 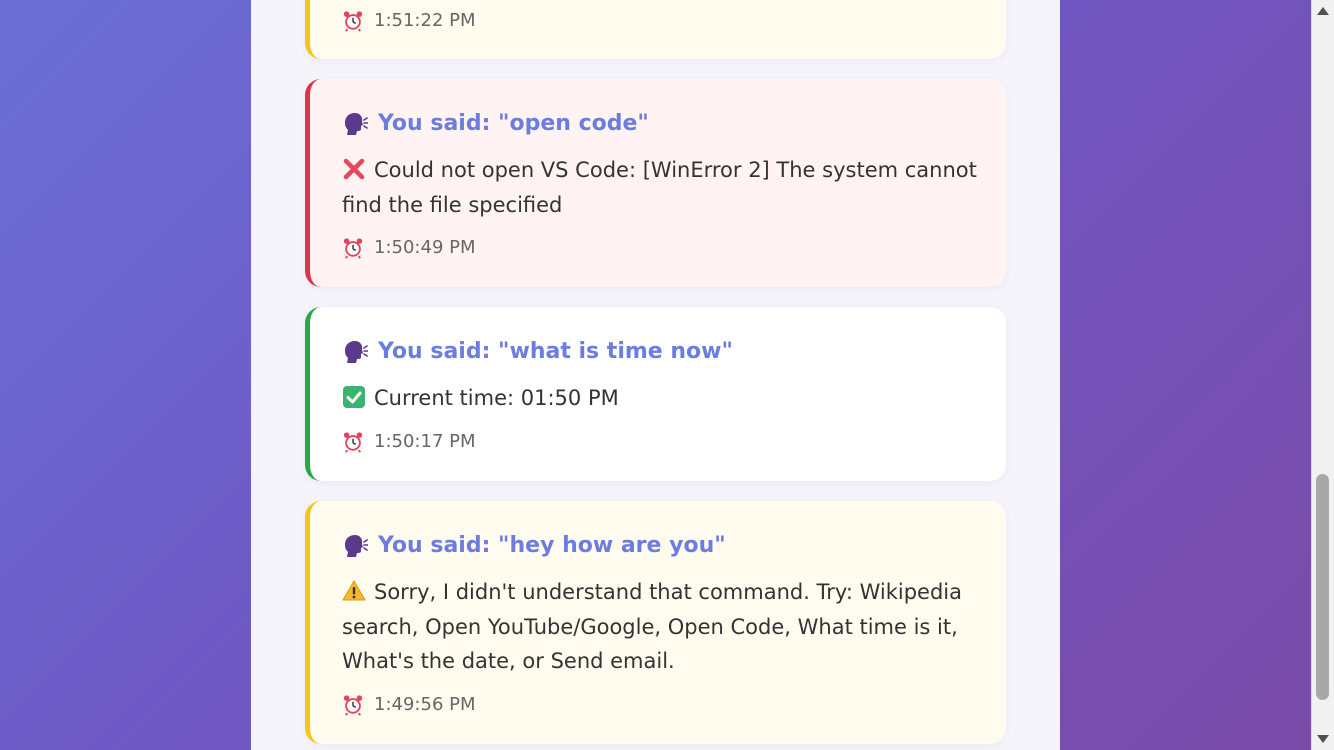 I want to click on card-time-text: 1:50:49 PM, so click(x=425, y=247).